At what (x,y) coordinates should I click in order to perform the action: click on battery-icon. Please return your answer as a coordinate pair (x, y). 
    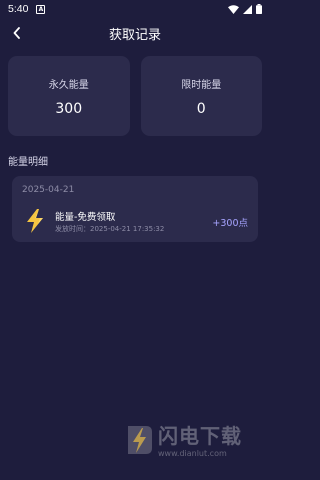
    Looking at the image, I should click on (259, 9).